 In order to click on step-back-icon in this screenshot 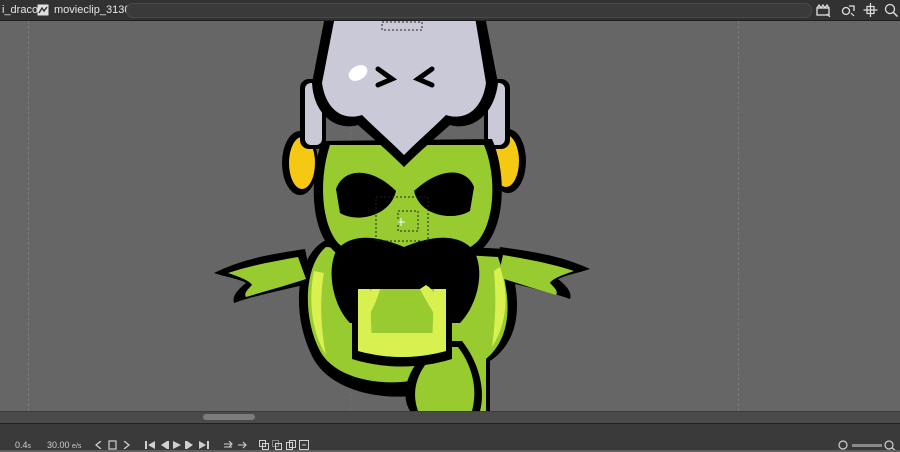, I will do `click(164, 445)`.